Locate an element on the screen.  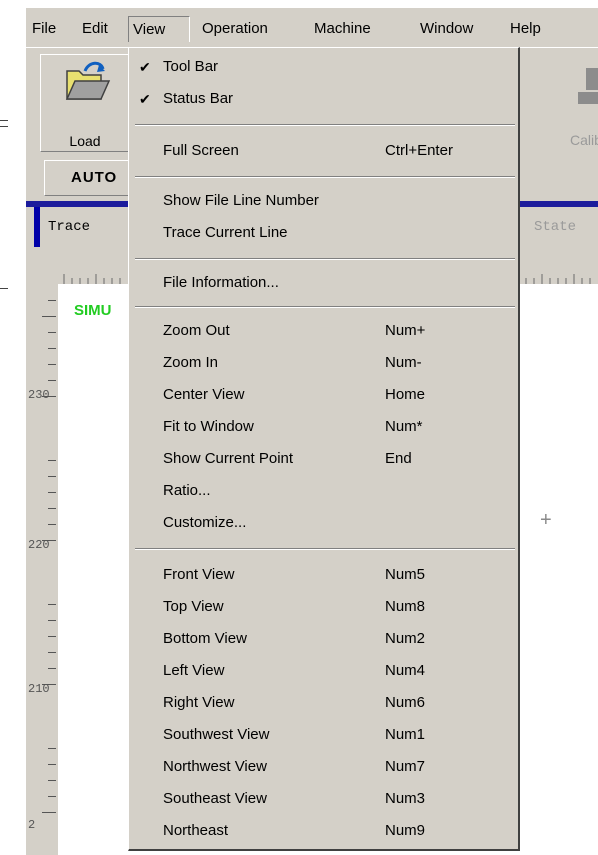
menu-item-tool-bar: ✔ Tool Bar is located at coordinates (323, 67).